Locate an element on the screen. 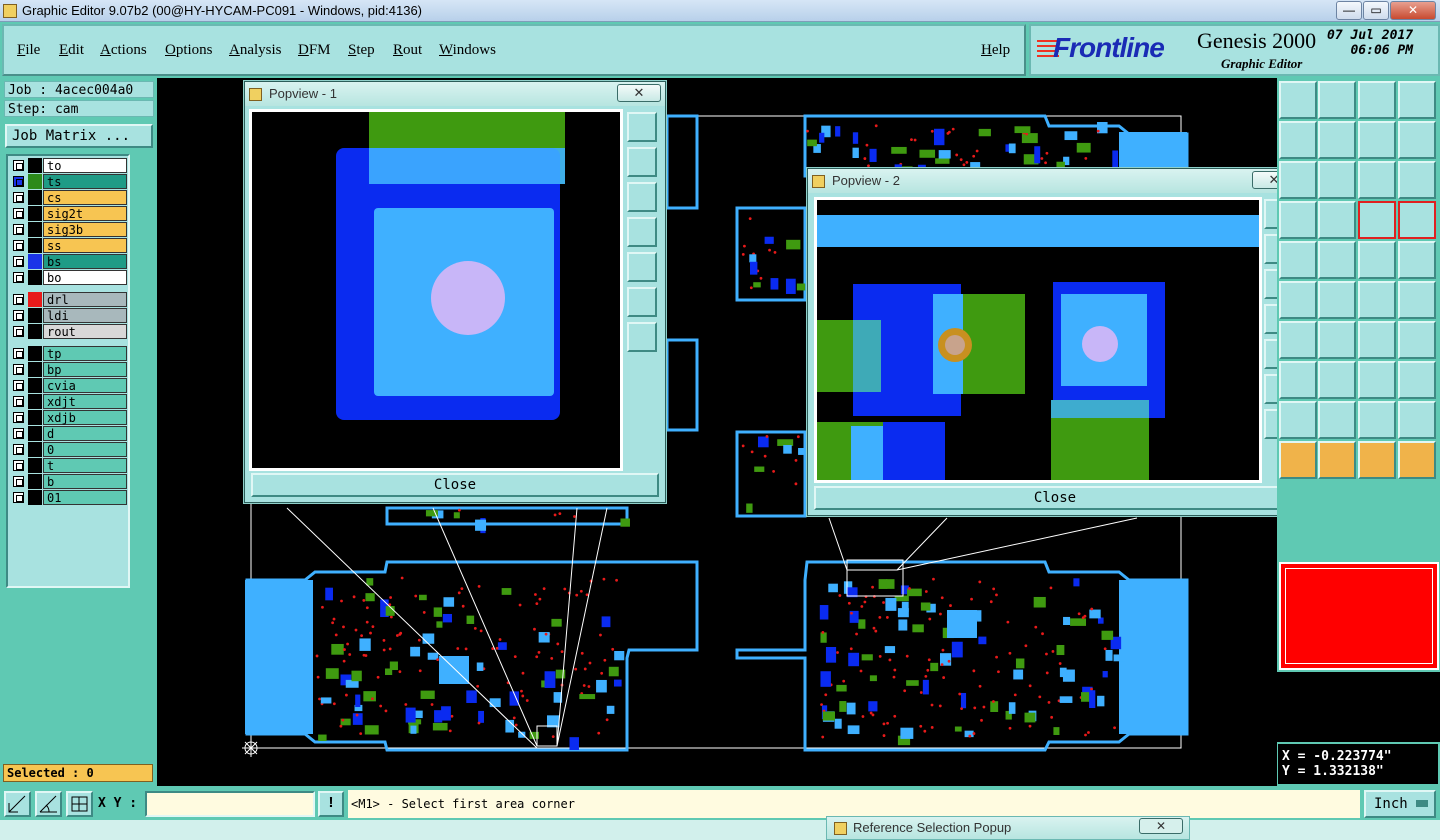  line-icon is located at coordinates (1298, 340).